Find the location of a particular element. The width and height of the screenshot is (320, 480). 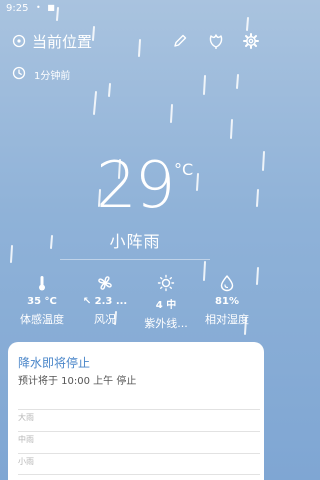

divider is located at coordinates (135, 259).